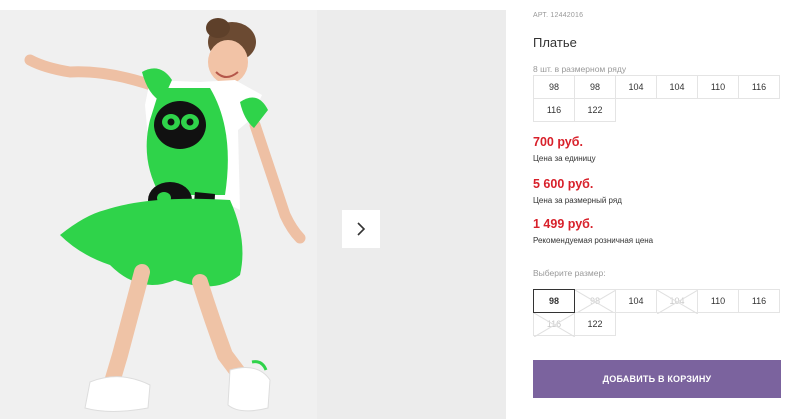 The image size is (800, 419). I want to click on size-row-label: 8 шт. в размерном ряду, so click(580, 69).